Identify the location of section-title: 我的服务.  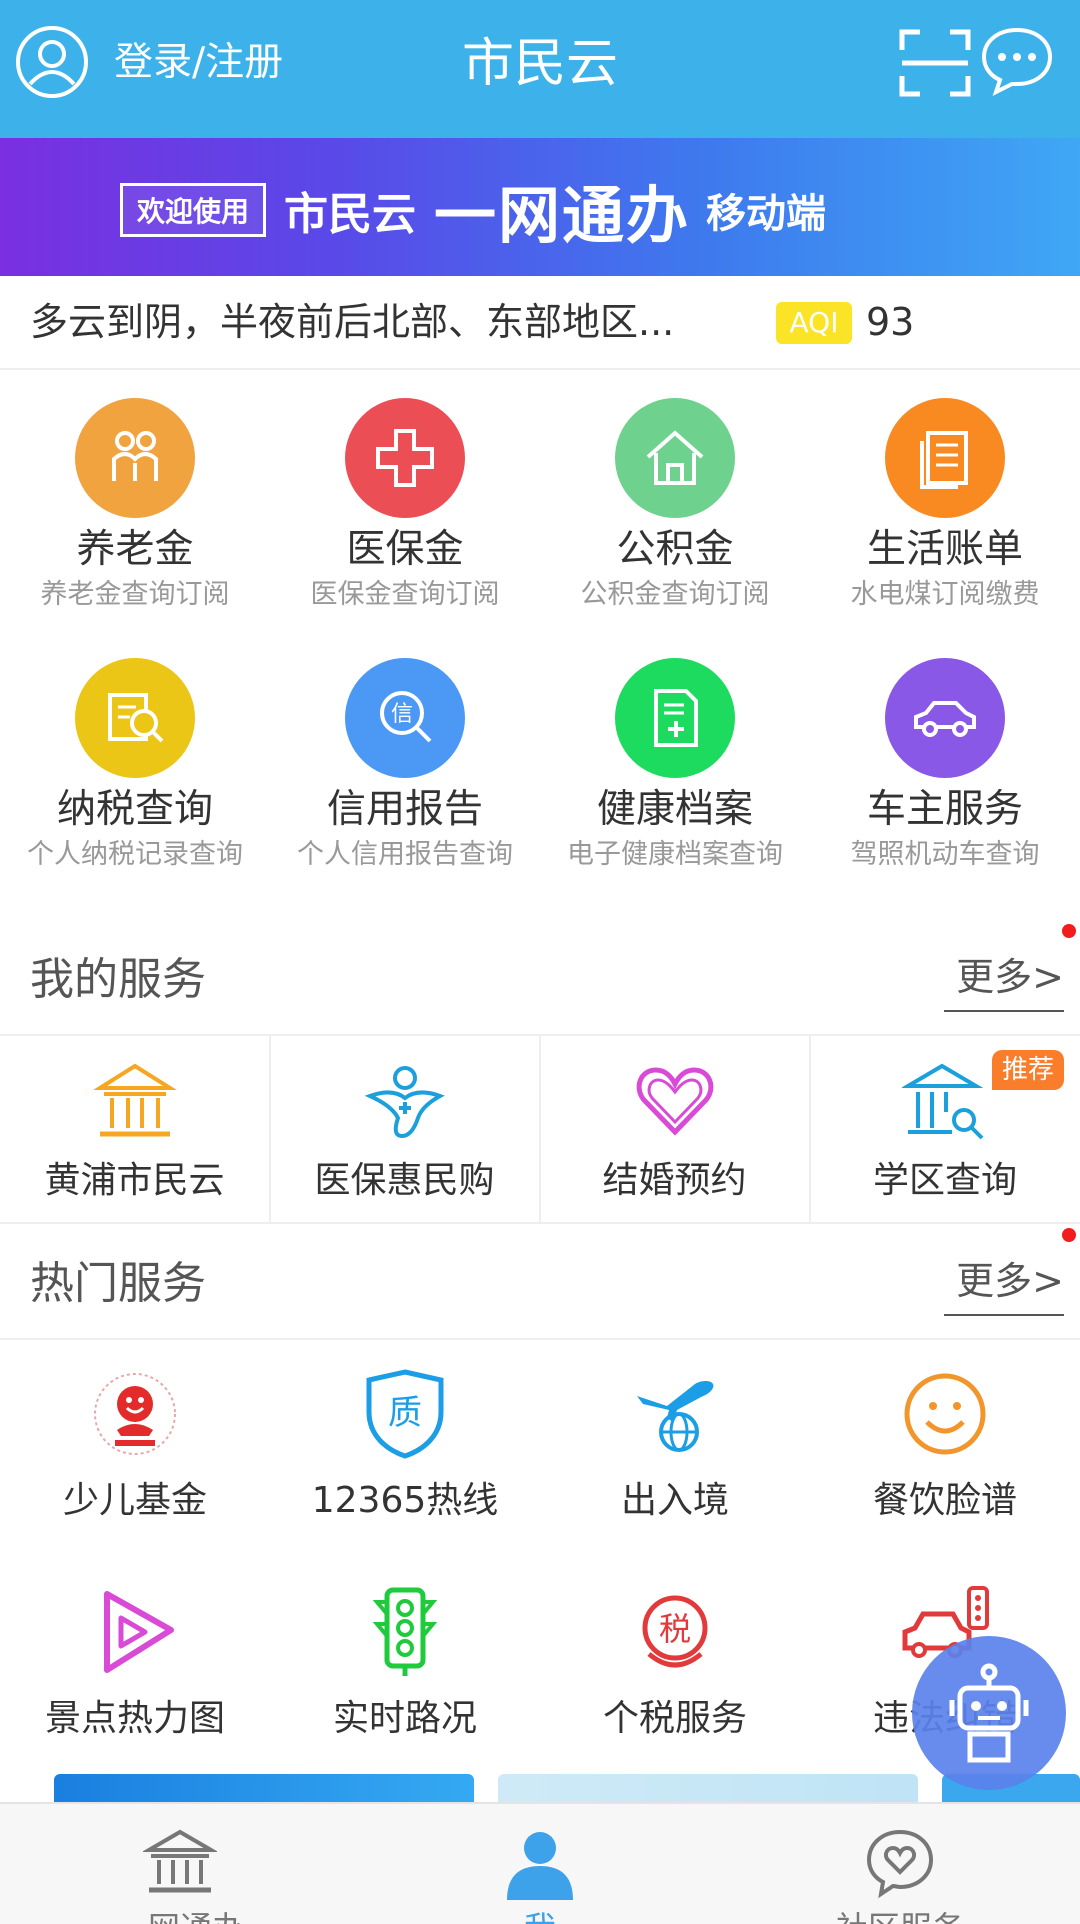
(118, 979).